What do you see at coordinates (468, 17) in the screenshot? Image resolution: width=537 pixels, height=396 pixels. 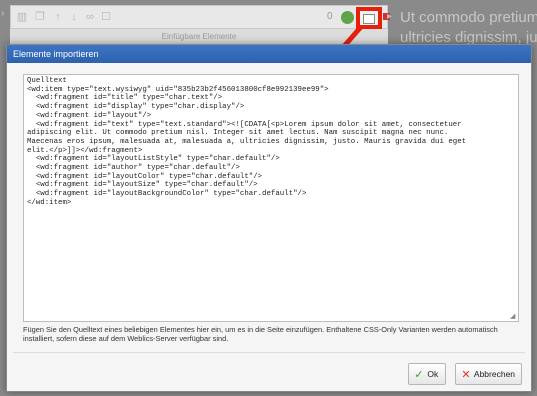 I see `background-text-line: Ut commodo pretium` at bounding box center [468, 17].